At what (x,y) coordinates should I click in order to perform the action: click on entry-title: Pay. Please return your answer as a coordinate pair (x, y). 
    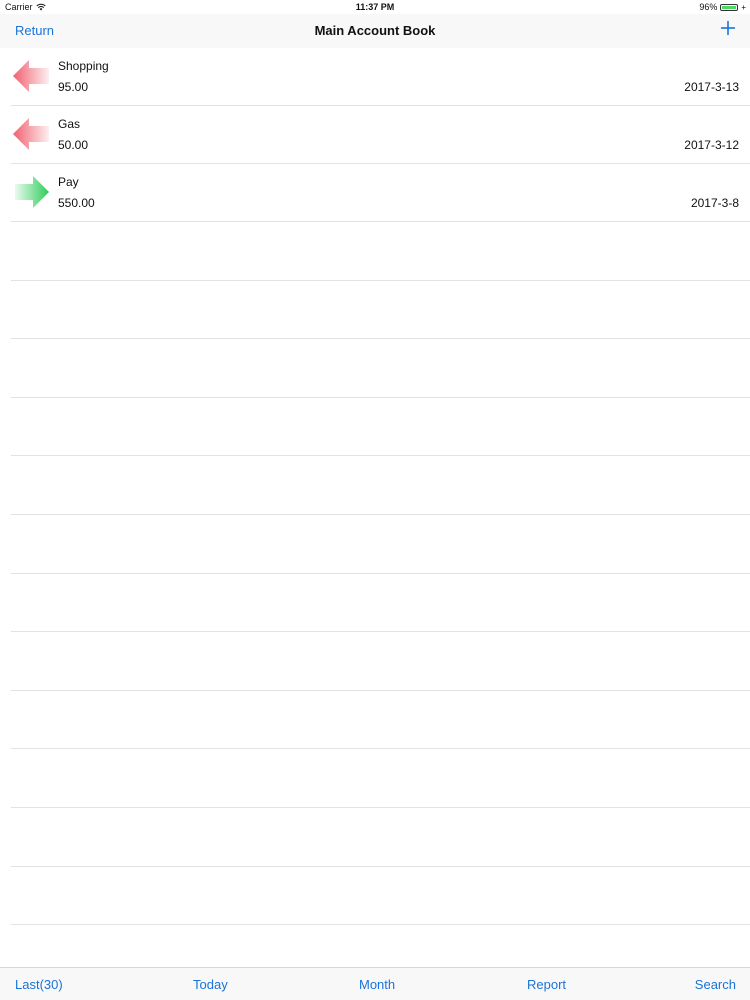
    Looking at the image, I should click on (68, 182).